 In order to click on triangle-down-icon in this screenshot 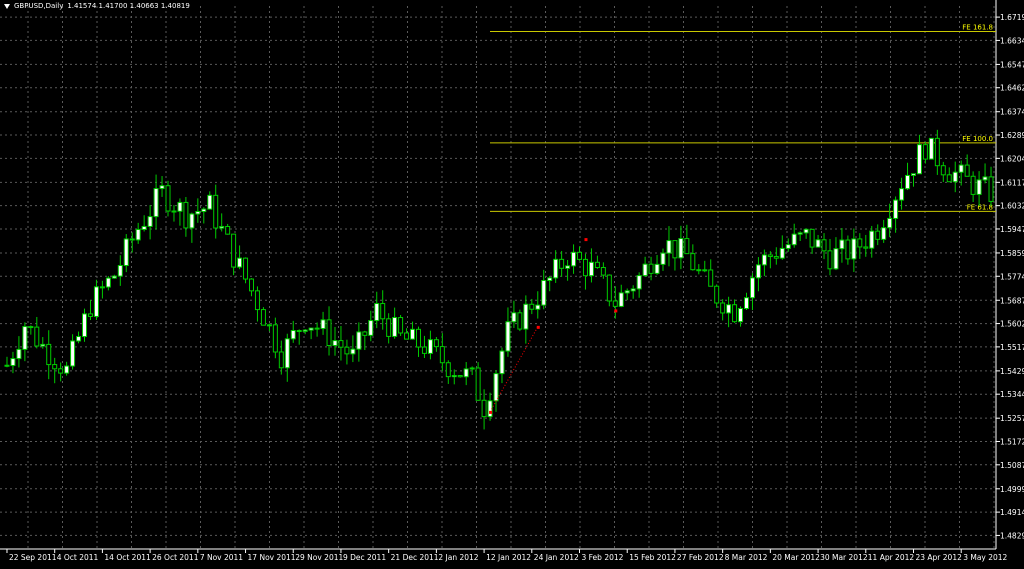, I will do `click(7, 6)`.